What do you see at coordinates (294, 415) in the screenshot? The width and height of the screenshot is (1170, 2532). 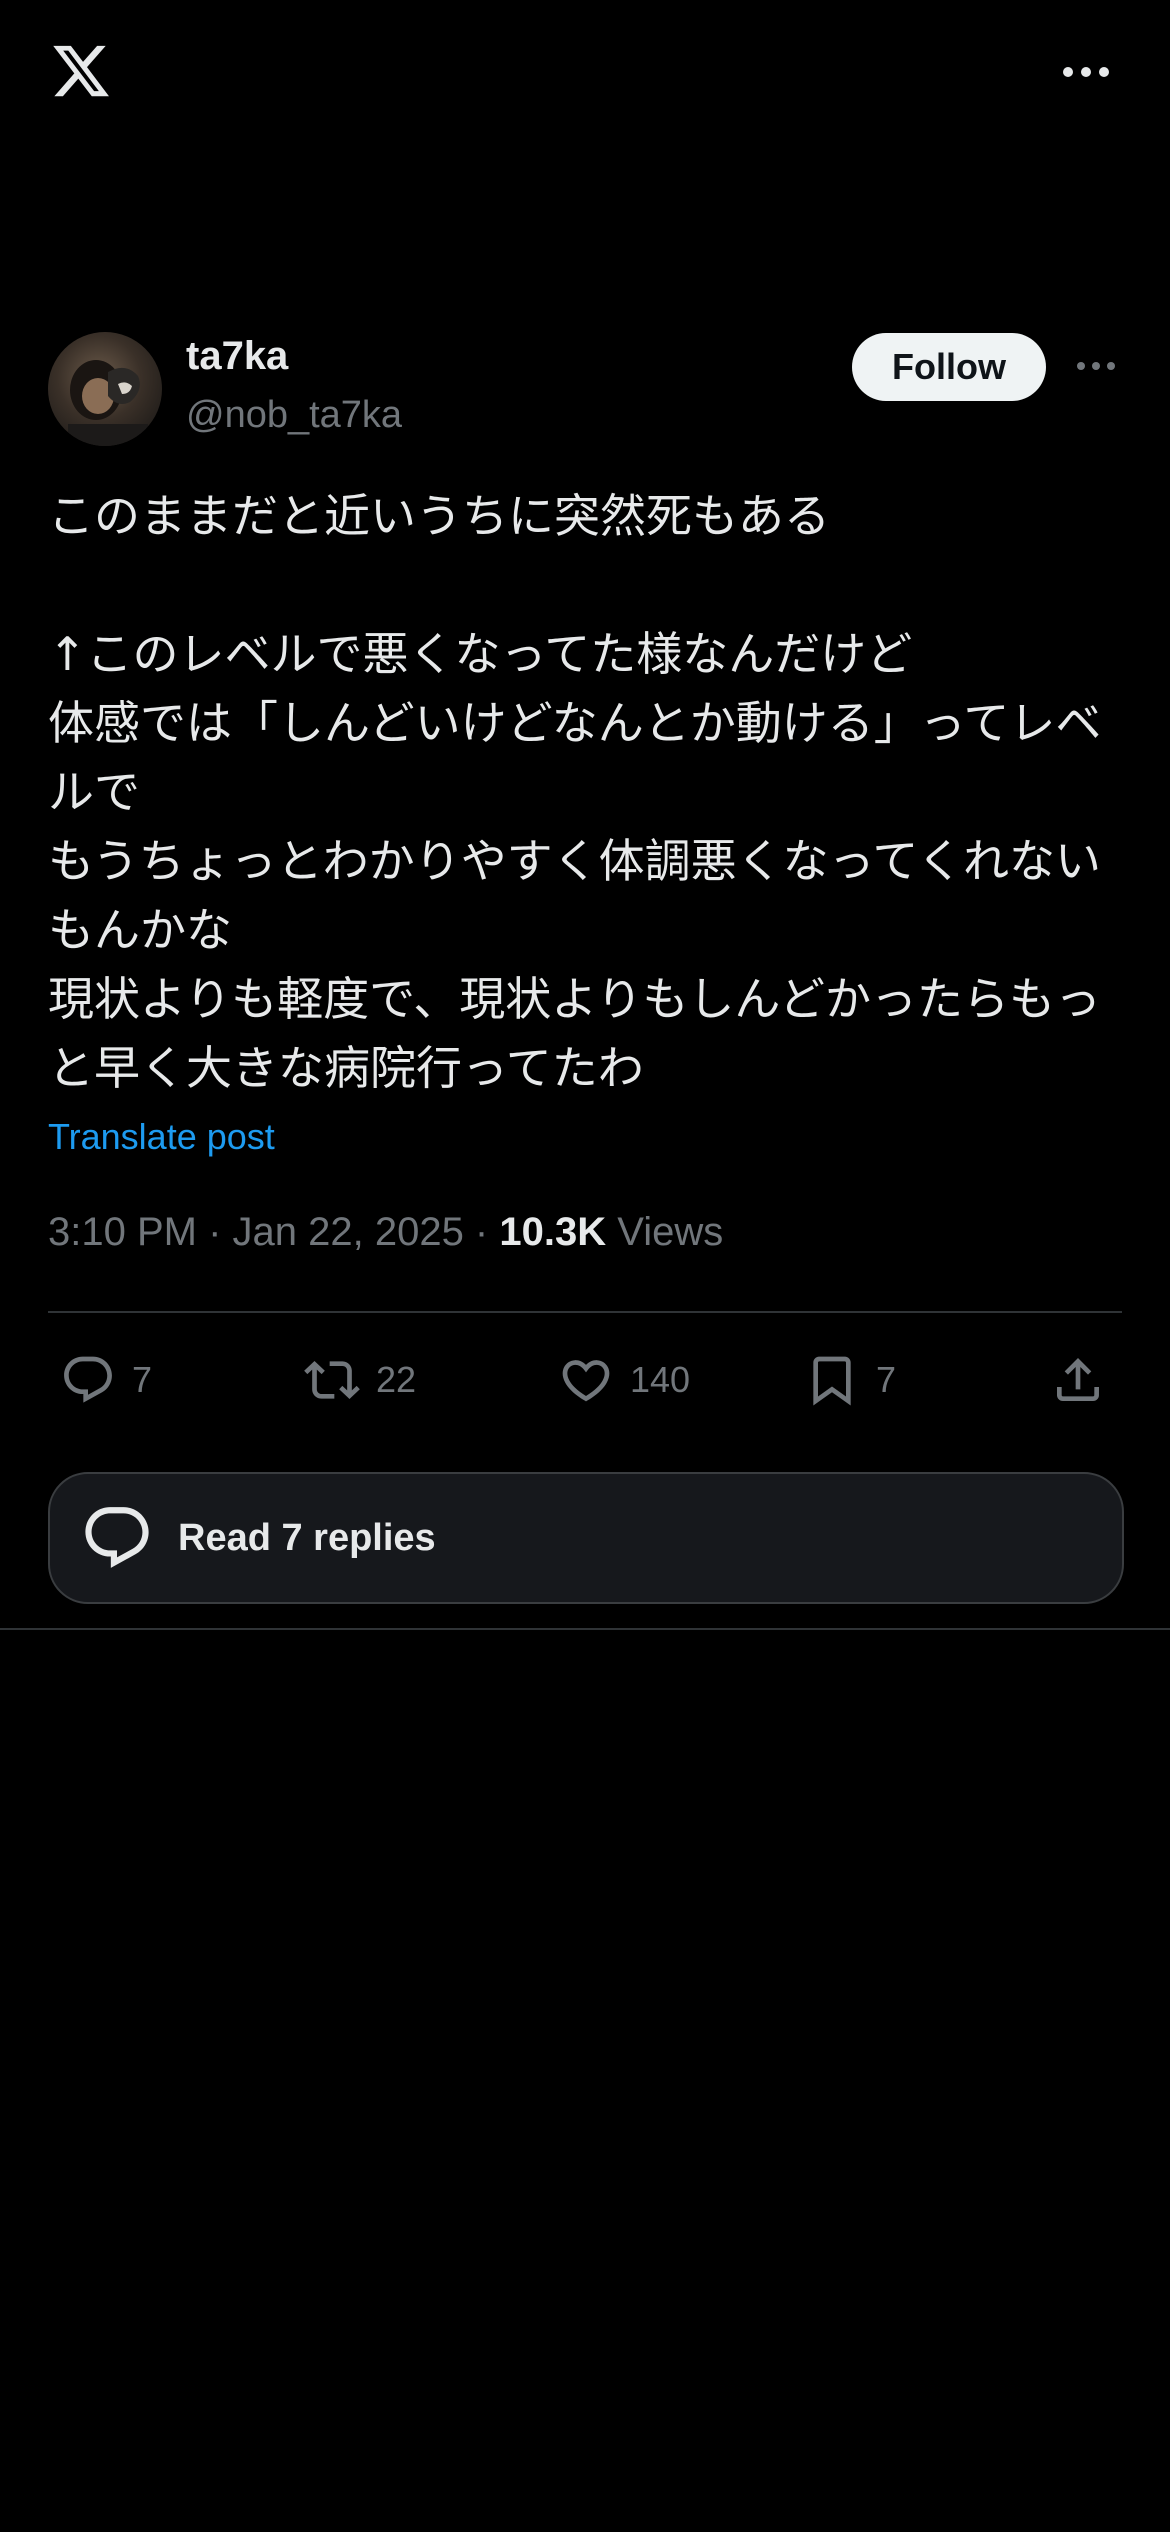 I see `author-handle: @nob_ta7ka` at bounding box center [294, 415].